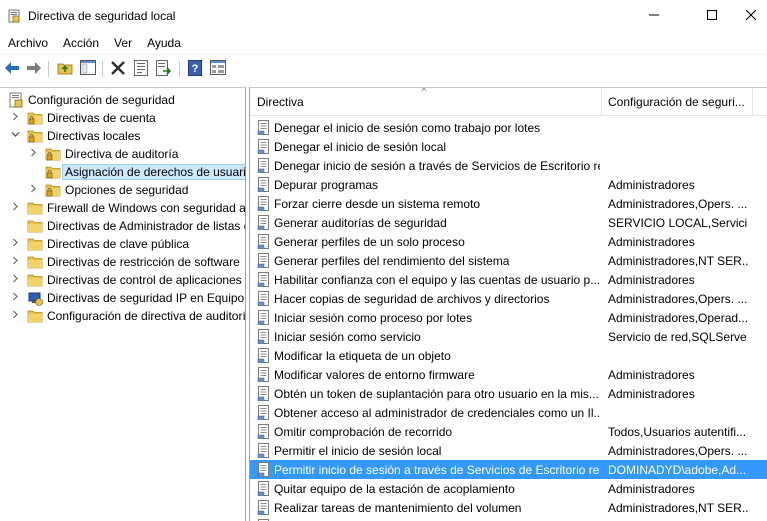  What do you see at coordinates (654, 16) in the screenshot?
I see `minimize-button` at bounding box center [654, 16].